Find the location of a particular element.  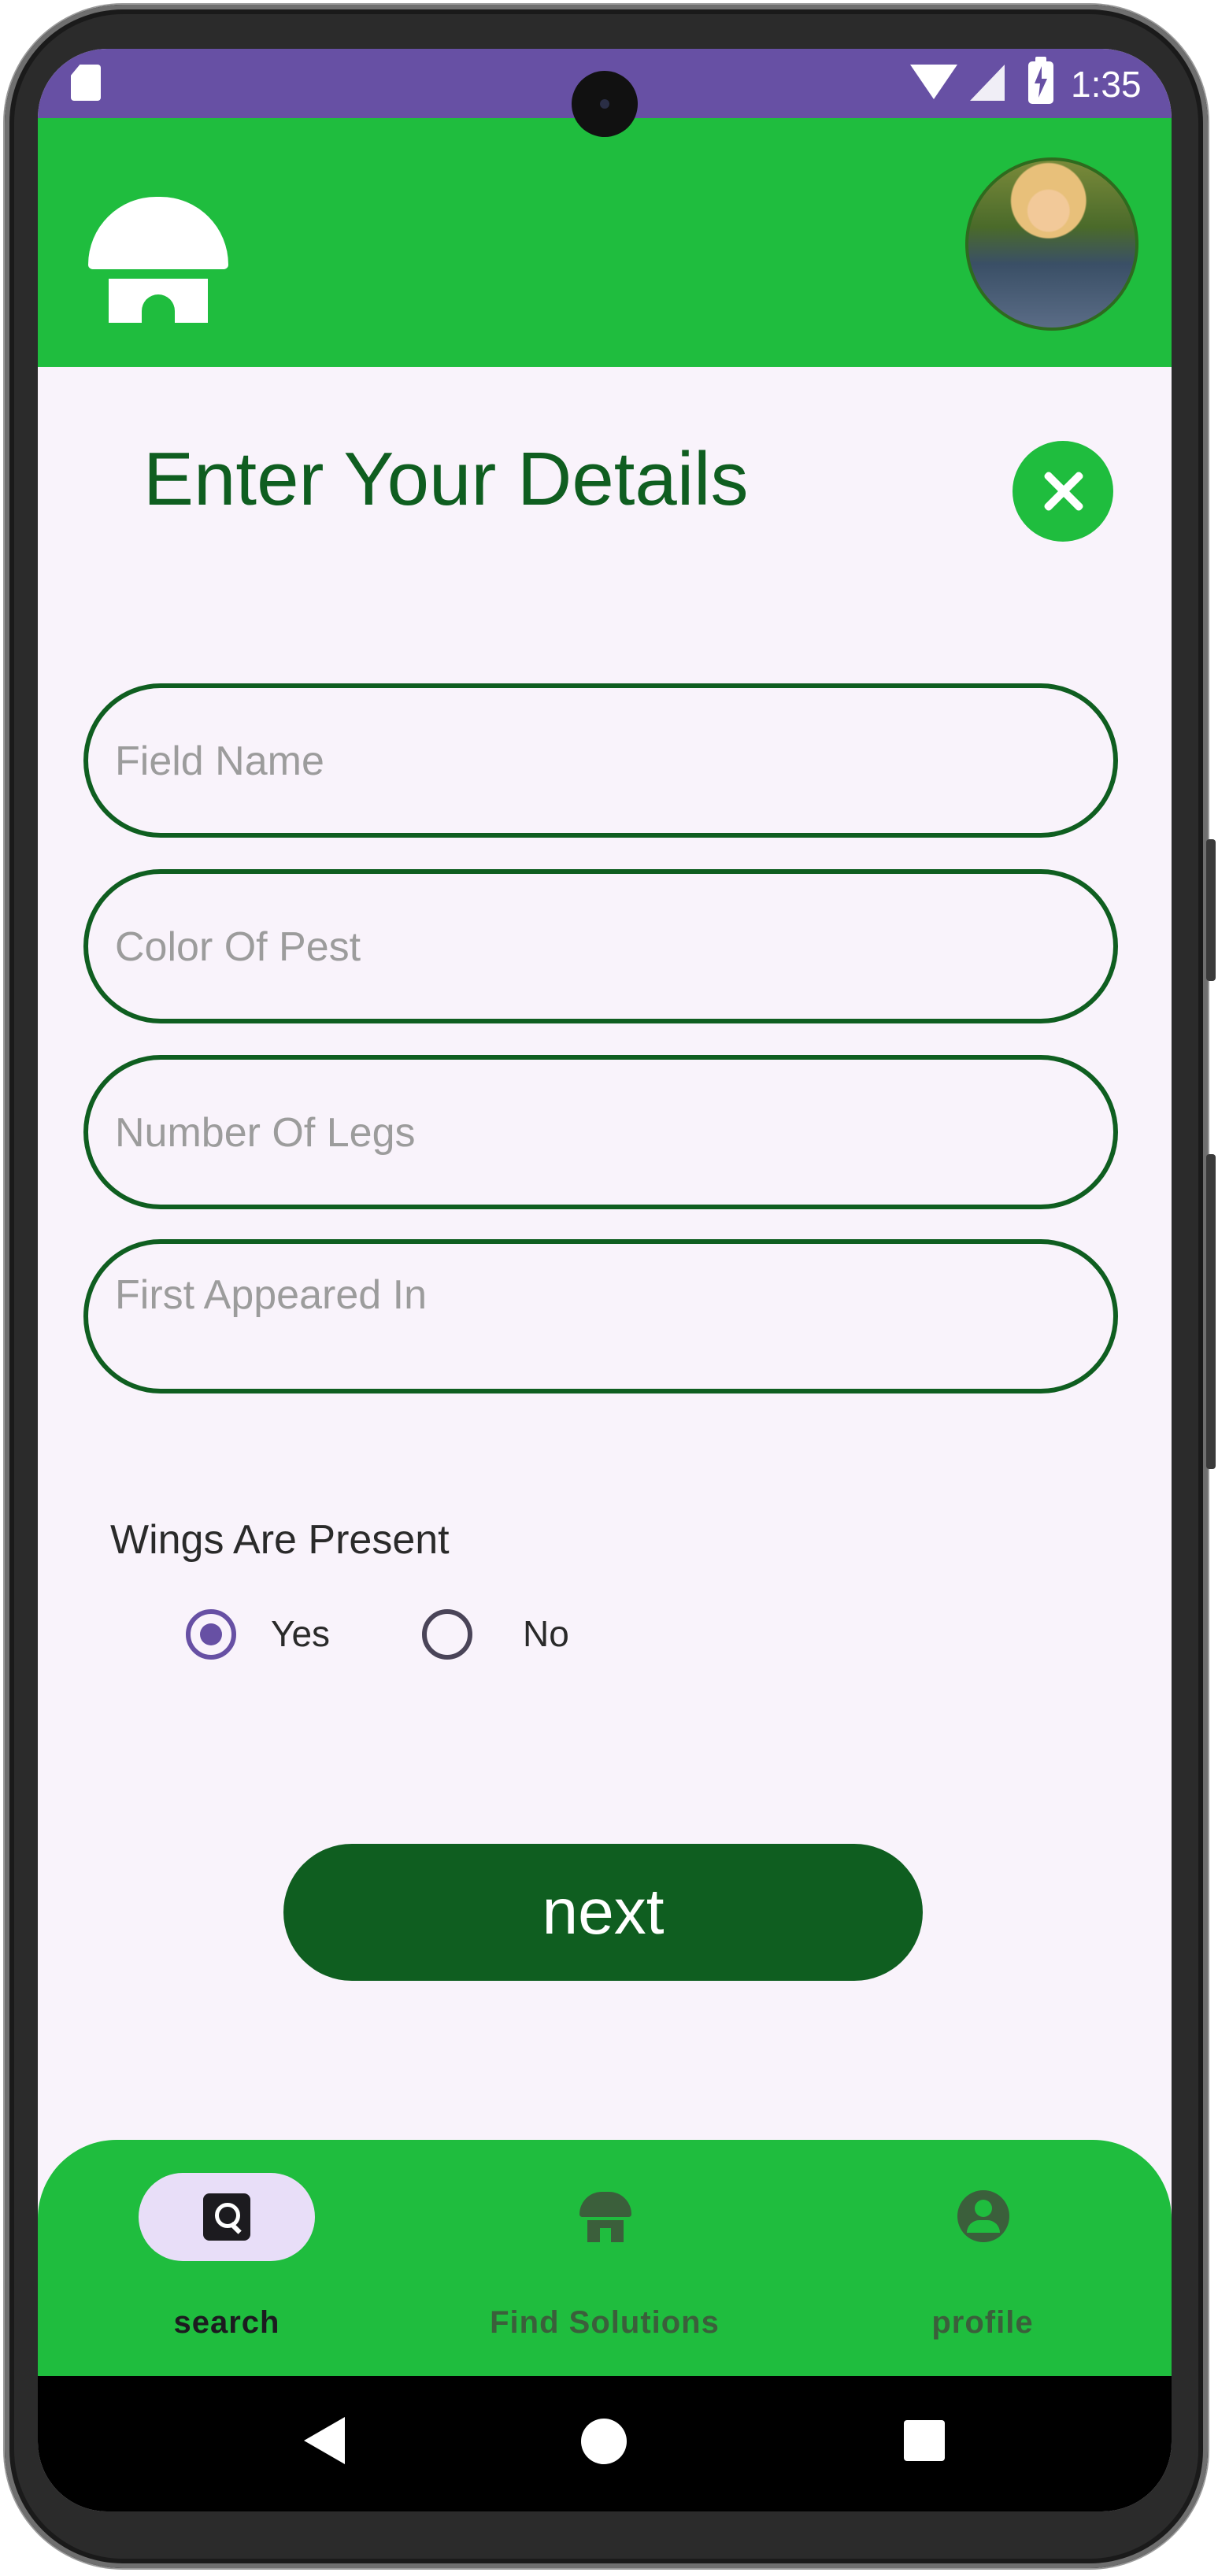

nav-label-find-solutions: Find Solutions is located at coordinates (605, 2322).